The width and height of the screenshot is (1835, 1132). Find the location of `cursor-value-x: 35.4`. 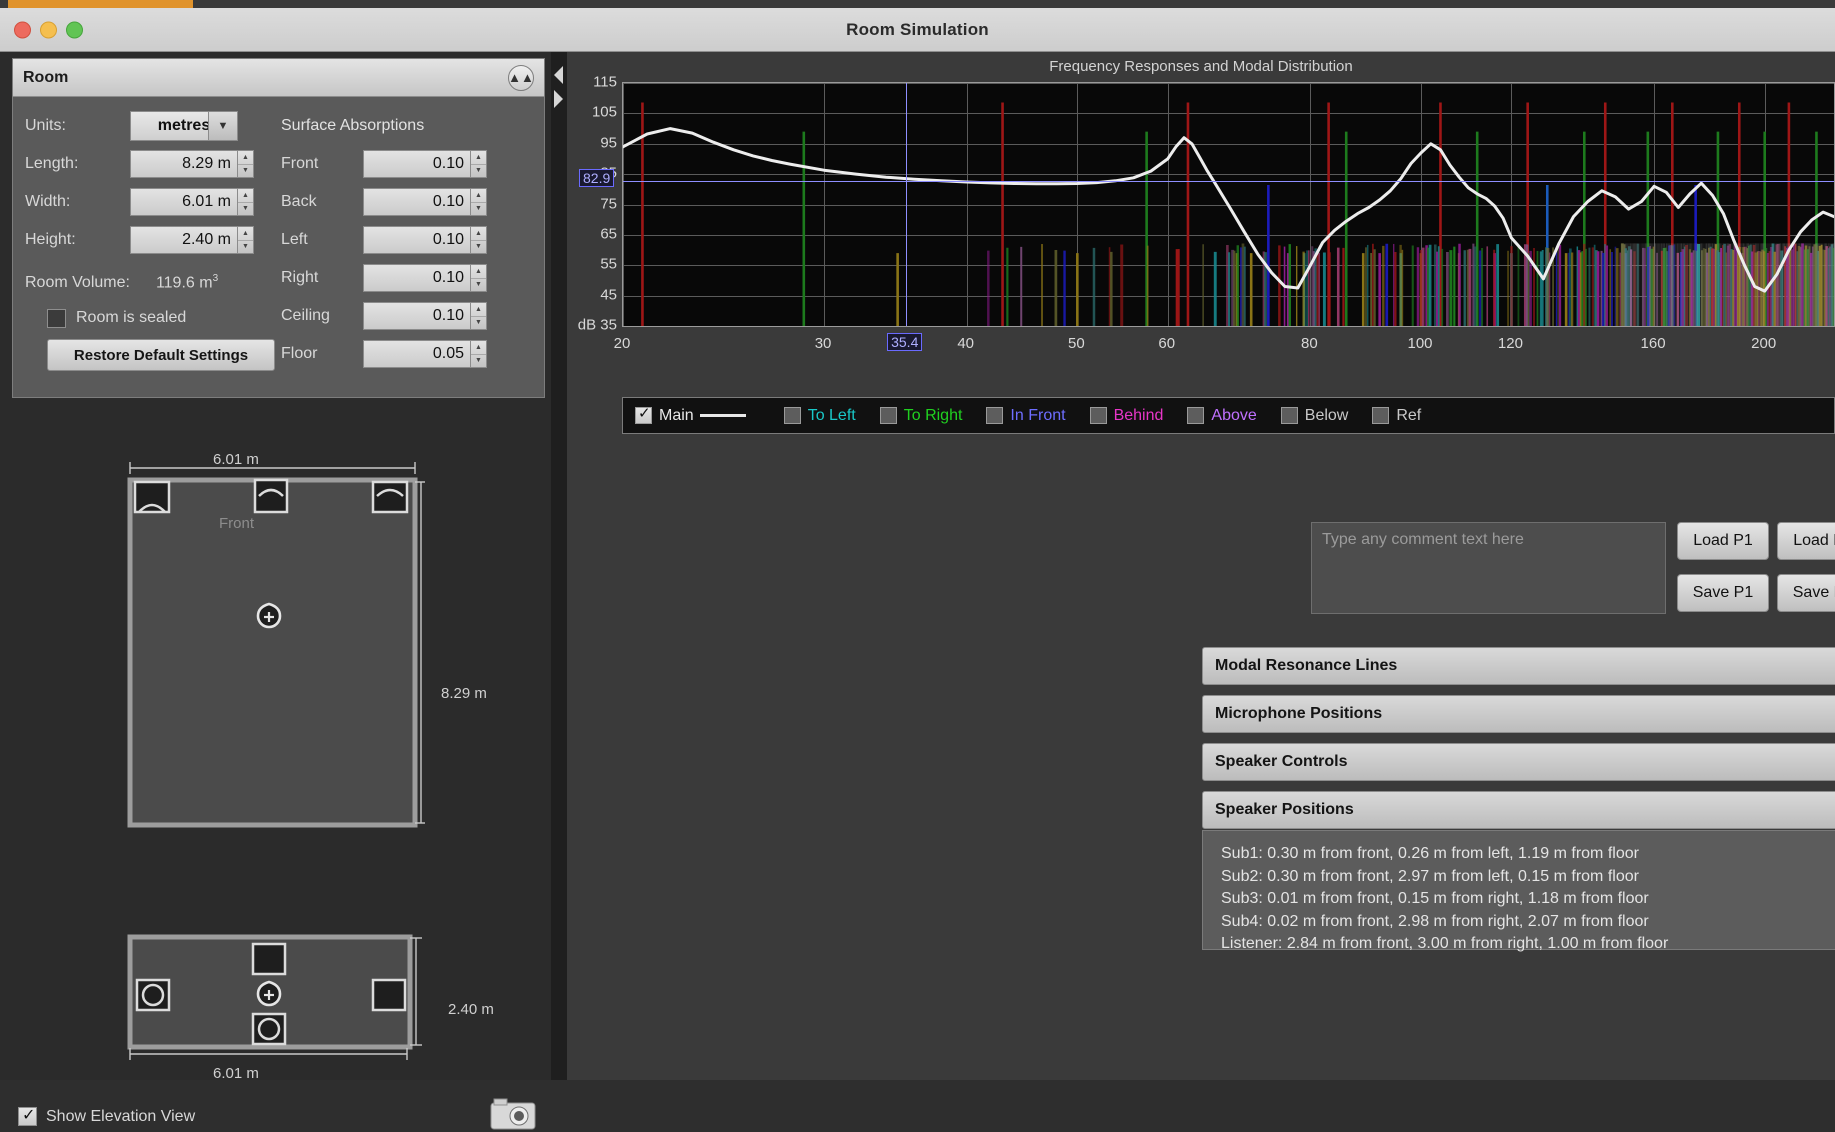

cursor-value-x: 35.4 is located at coordinates (905, 342).